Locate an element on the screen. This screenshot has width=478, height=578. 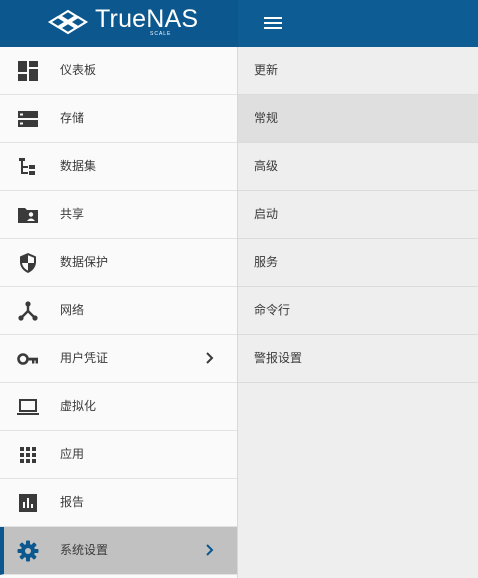
hamburger-menu-icon is located at coordinates (274, 23).